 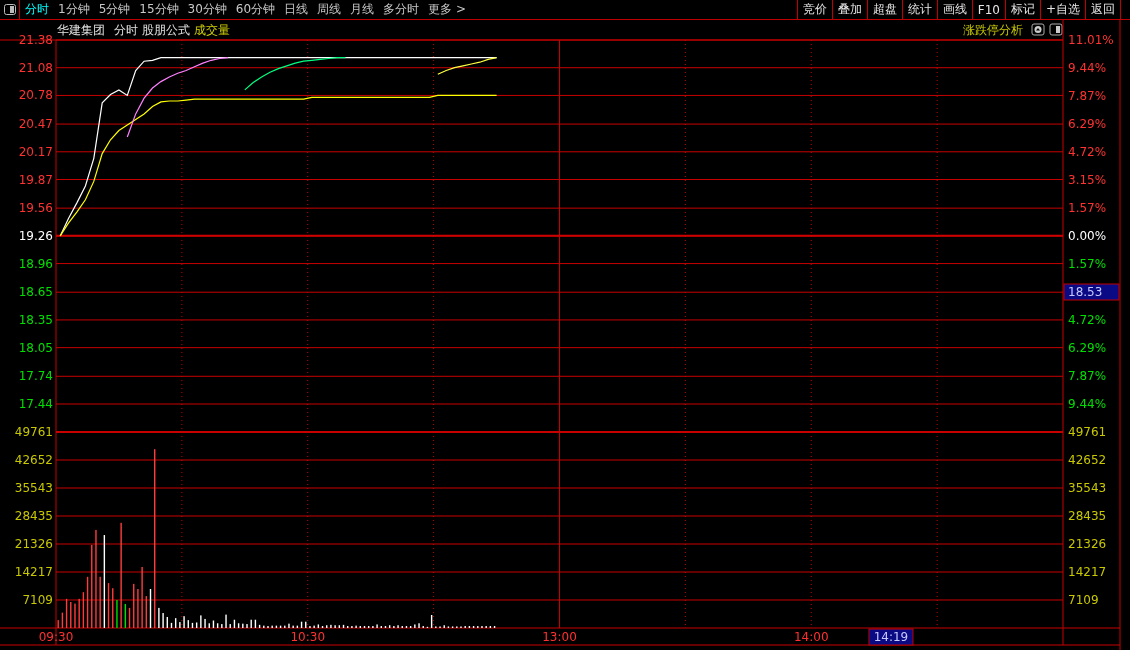 I want to click on axis-label: 17.44, so click(x=35, y=404).